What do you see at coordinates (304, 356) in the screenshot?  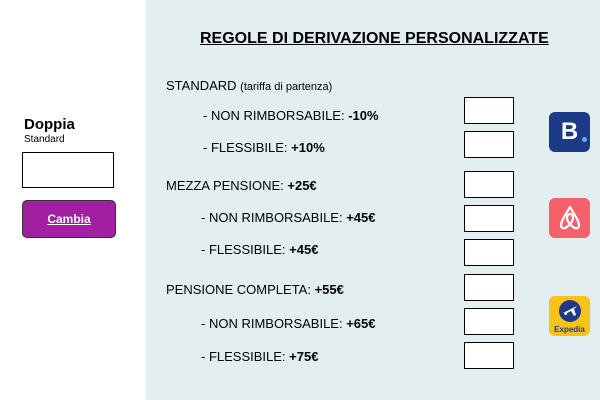 I see `rule-value: +75€` at bounding box center [304, 356].